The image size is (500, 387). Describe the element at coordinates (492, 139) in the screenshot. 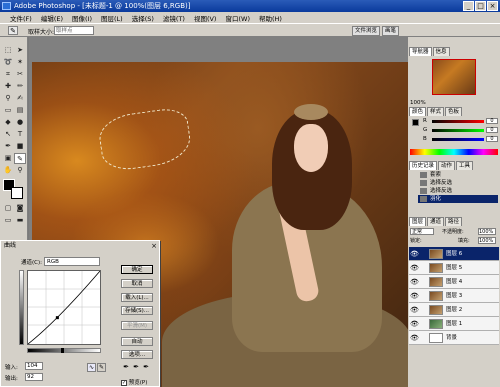

I see `b-value: 0` at that location.